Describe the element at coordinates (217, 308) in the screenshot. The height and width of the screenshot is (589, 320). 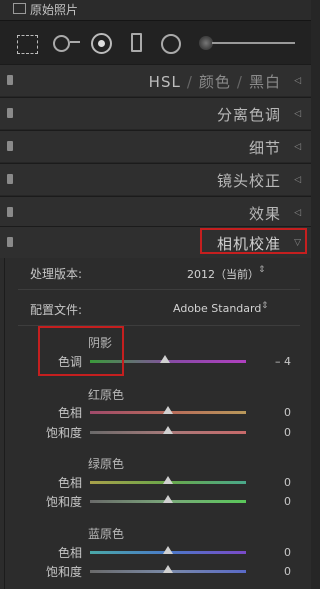
I see `profile-select: Adobe Standard` at that location.